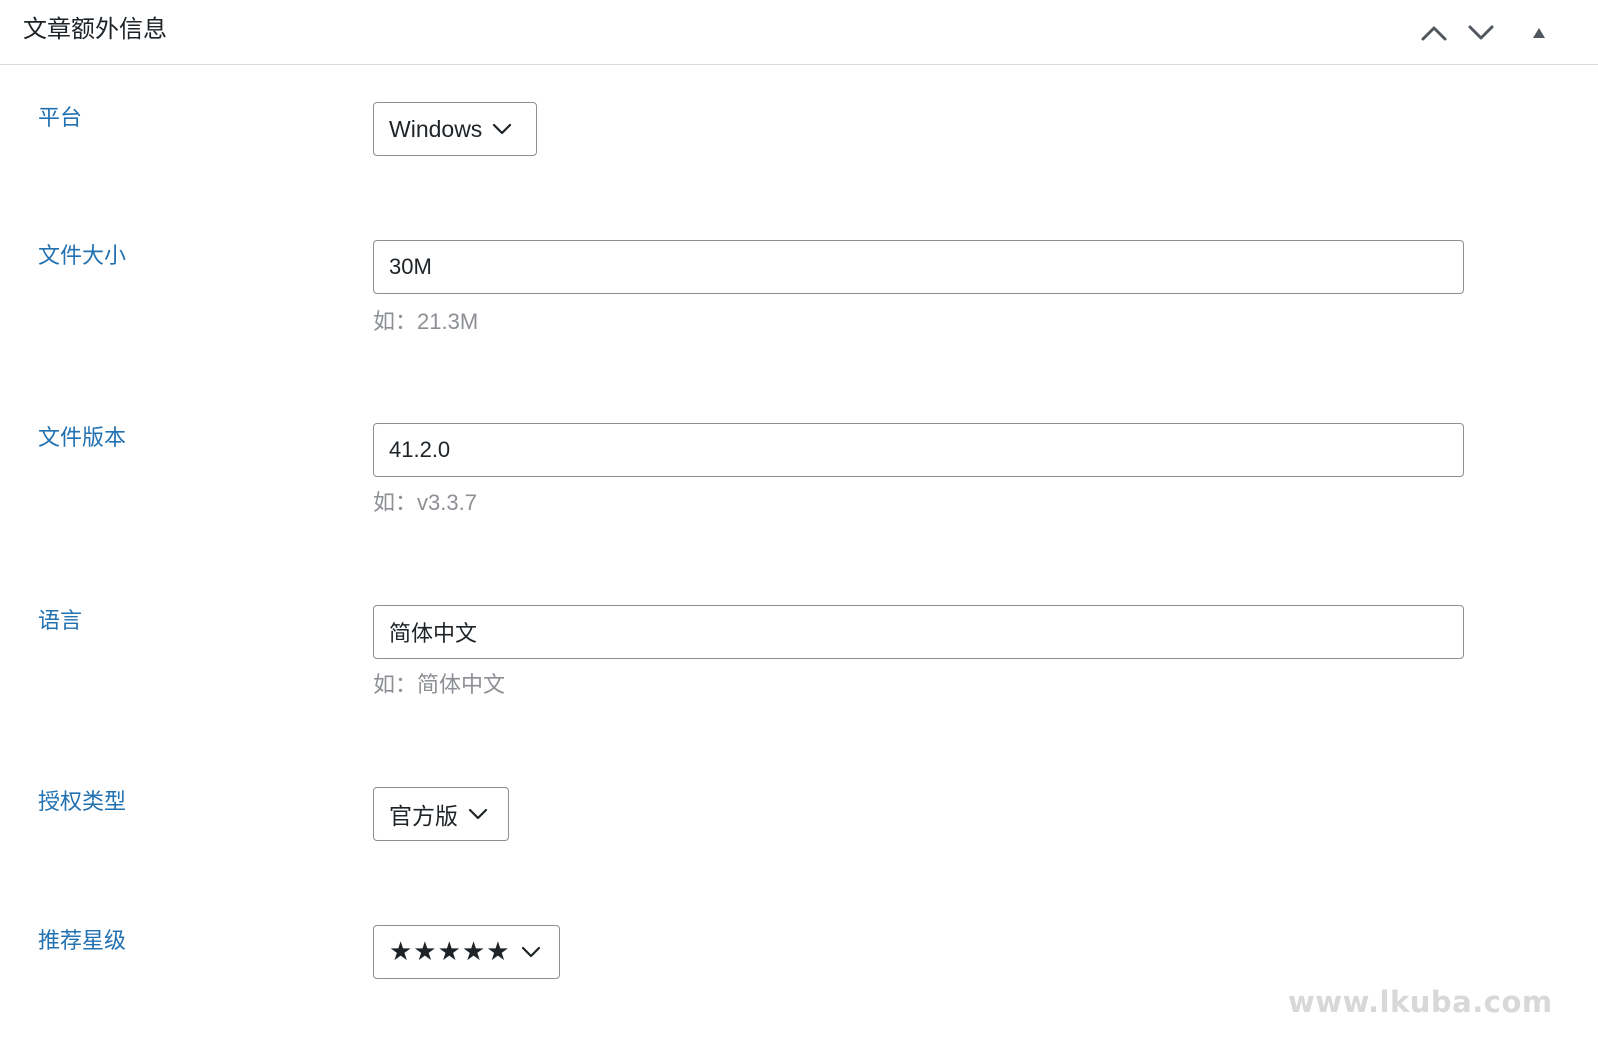 This screenshot has width=1598, height=1047. Describe the element at coordinates (1420, 1002) in the screenshot. I see `watermark: www.lkuba.com` at that location.